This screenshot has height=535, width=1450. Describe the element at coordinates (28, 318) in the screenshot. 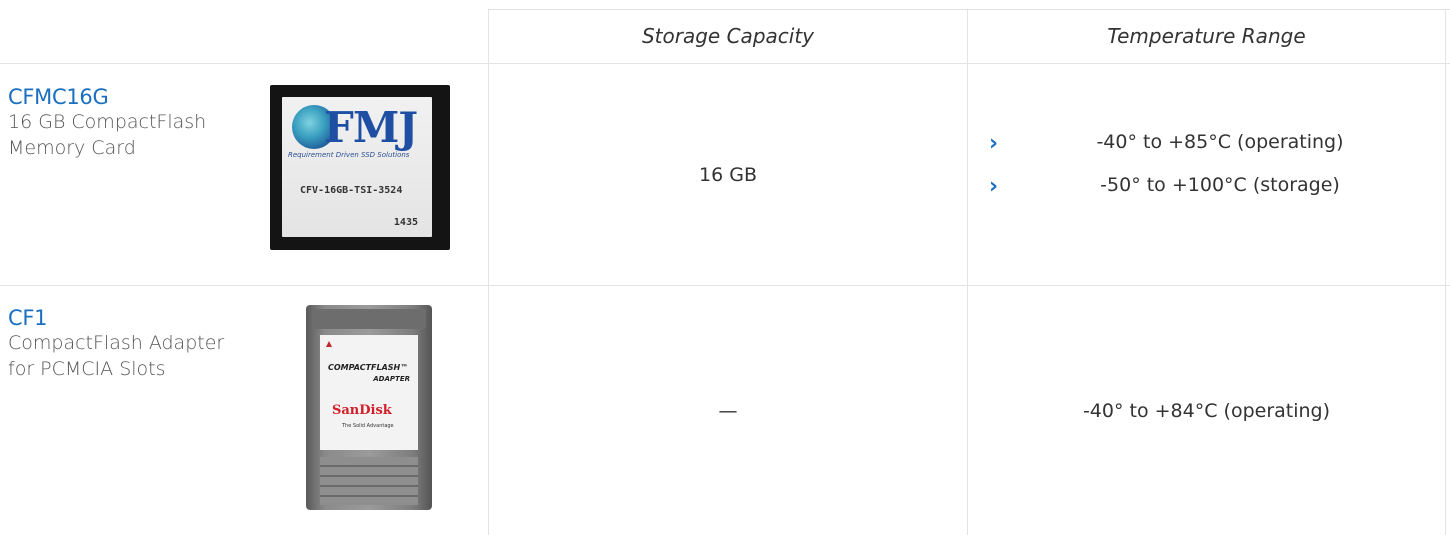

I see `product-link-cf1: CF1` at that location.